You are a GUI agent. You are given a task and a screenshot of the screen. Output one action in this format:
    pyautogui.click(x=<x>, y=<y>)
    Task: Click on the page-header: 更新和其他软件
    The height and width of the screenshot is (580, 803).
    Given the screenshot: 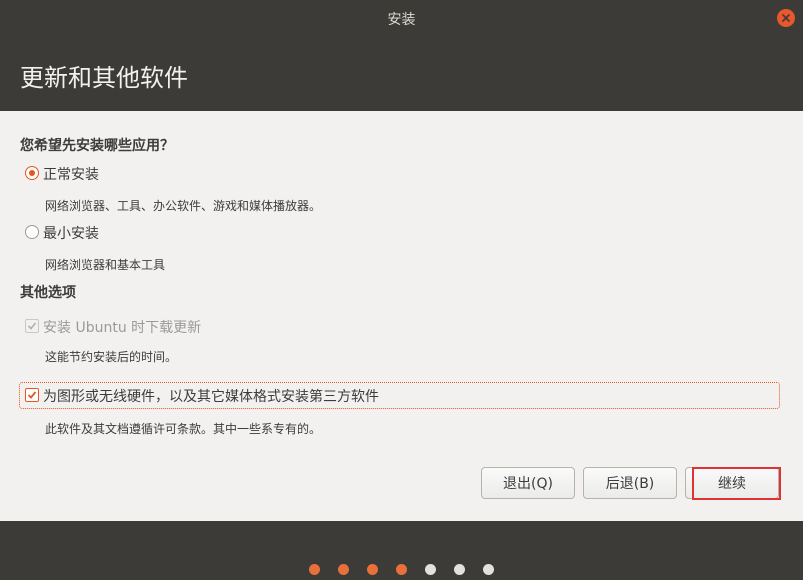 What is the action you would take?
    pyautogui.click(x=401, y=73)
    